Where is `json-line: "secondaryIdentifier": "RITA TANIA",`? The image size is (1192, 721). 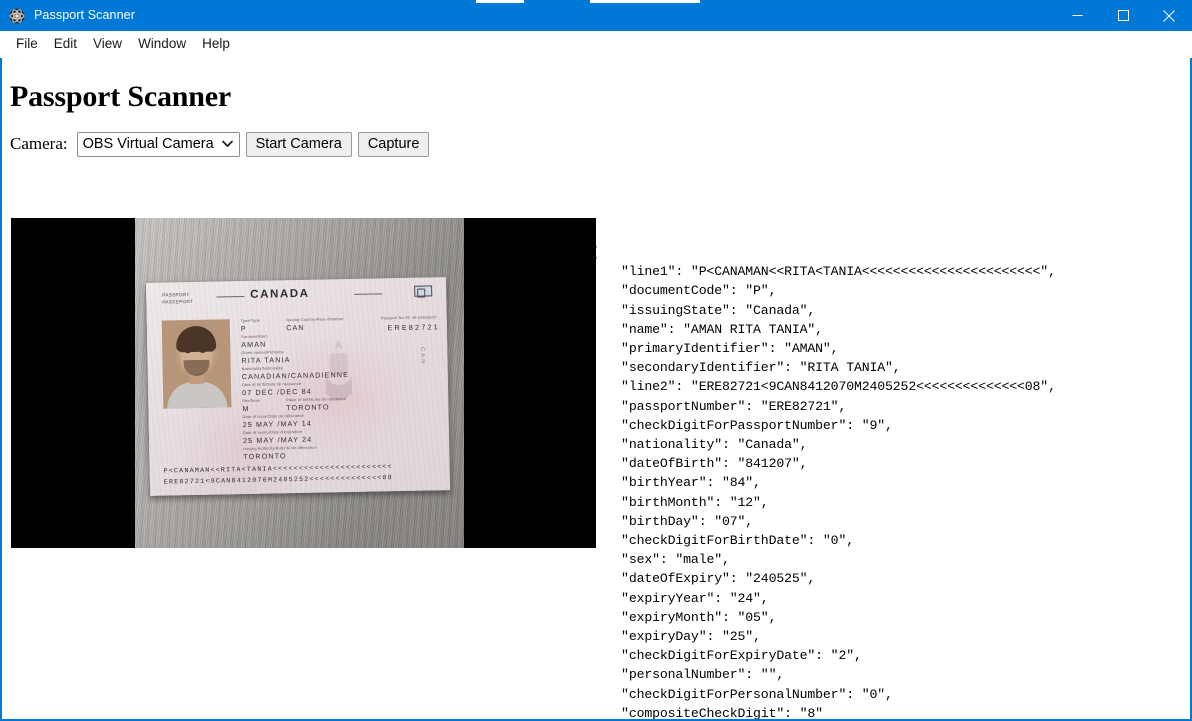
json-line: "secondaryIdentifier": "RITA TANIA", is located at coordinates (745, 368).